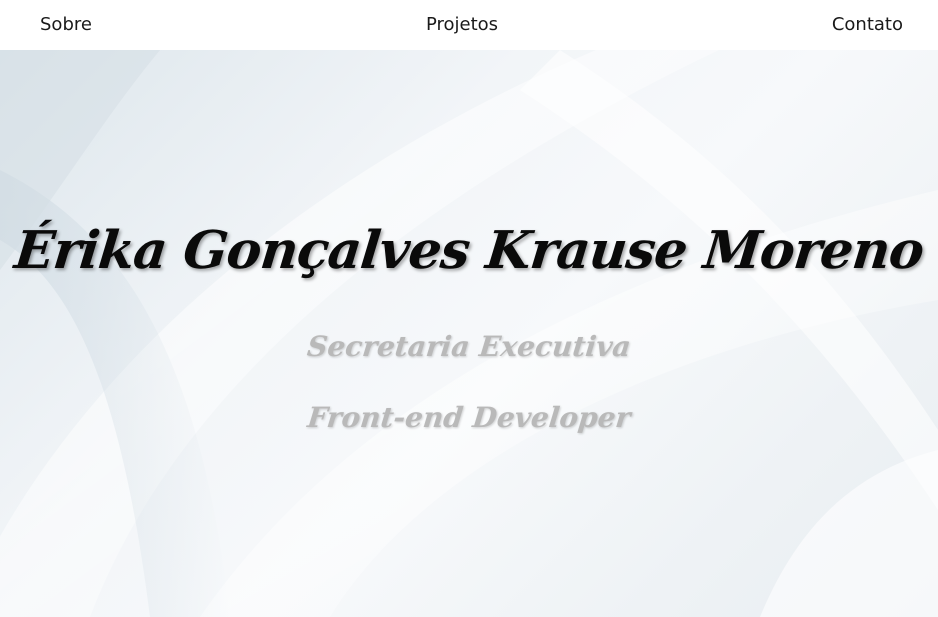 The width and height of the screenshot is (938, 617). Describe the element at coordinates (469, 250) in the screenshot. I see `owner-name-heading: Érika Gonçalves Krause Moreno` at that location.